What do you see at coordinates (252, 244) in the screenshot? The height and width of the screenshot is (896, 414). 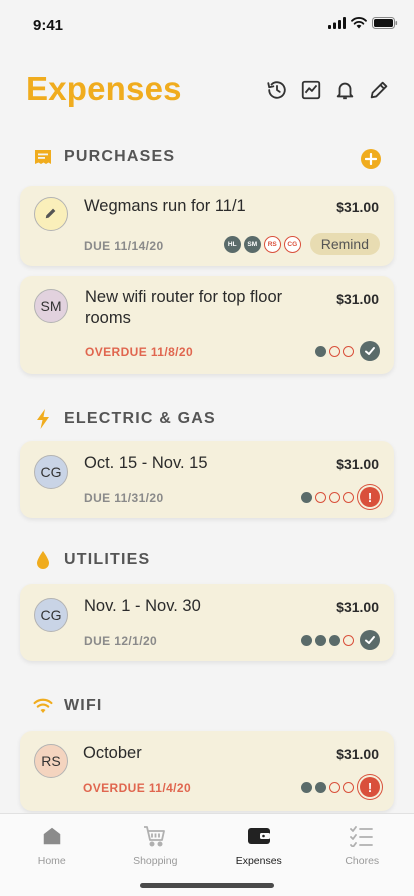 I see `participant-avatar: SM` at bounding box center [252, 244].